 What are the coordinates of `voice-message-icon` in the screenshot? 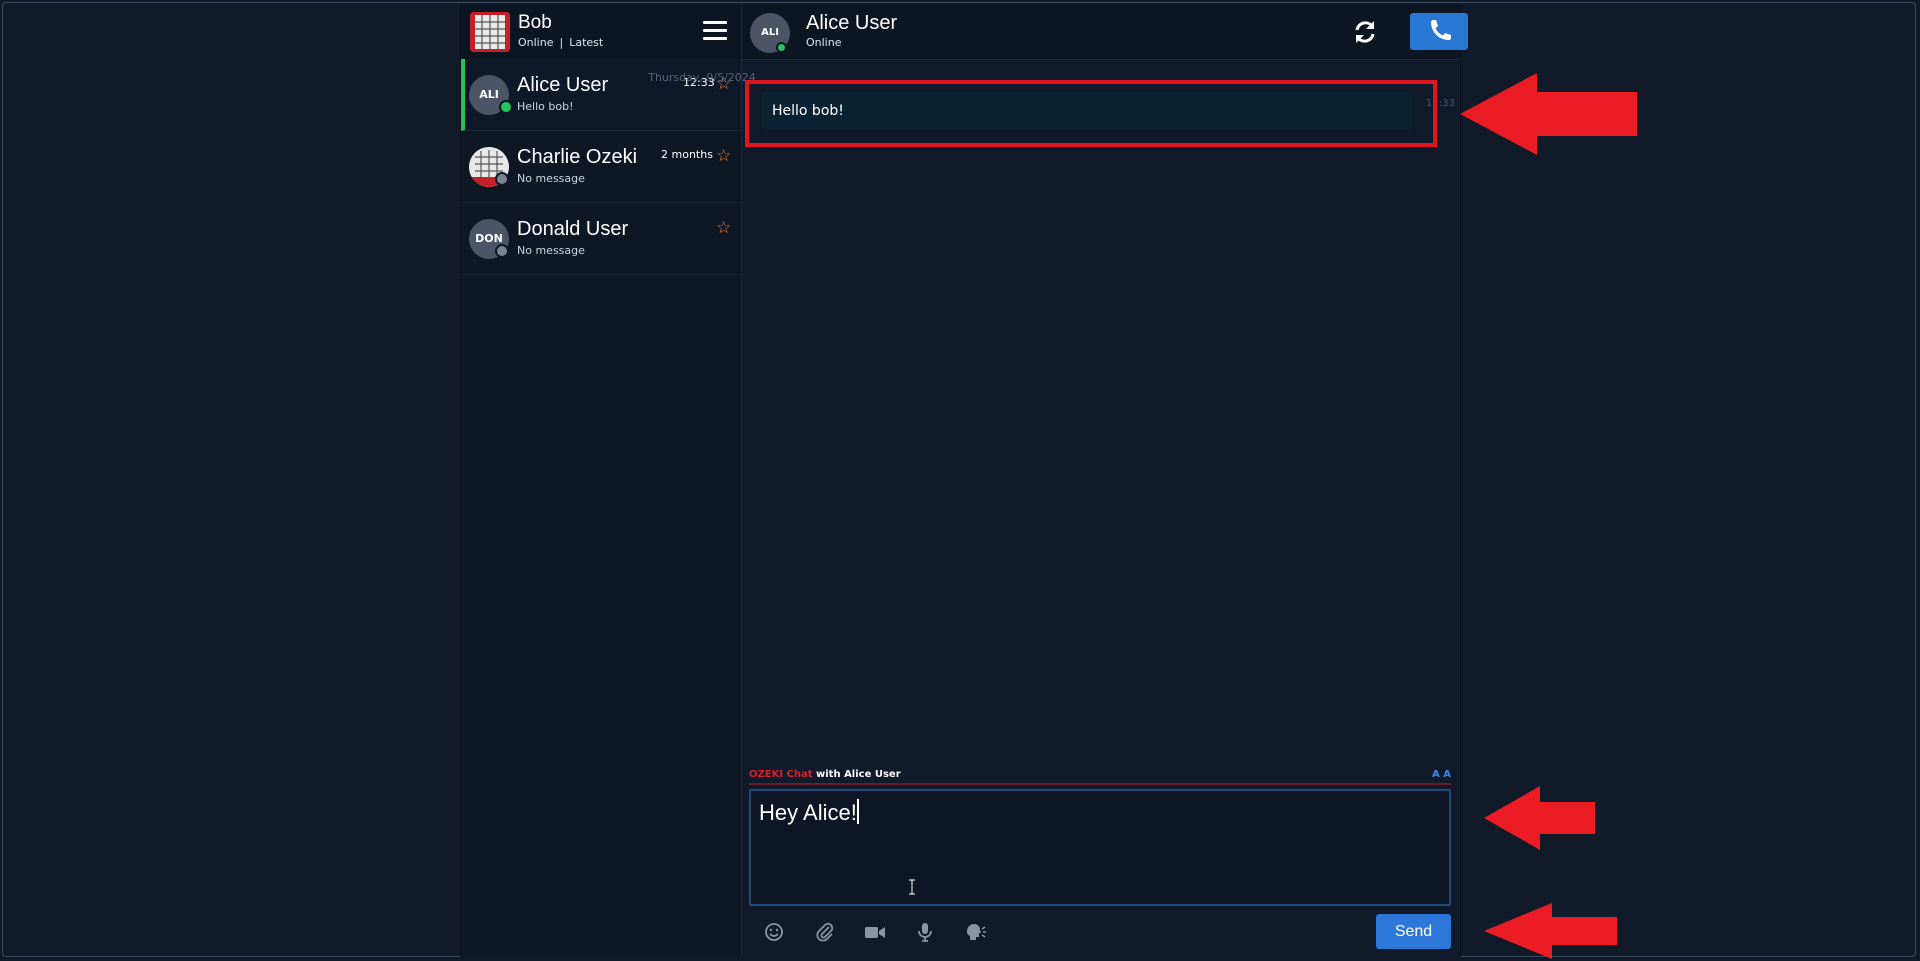 It's located at (975, 932).